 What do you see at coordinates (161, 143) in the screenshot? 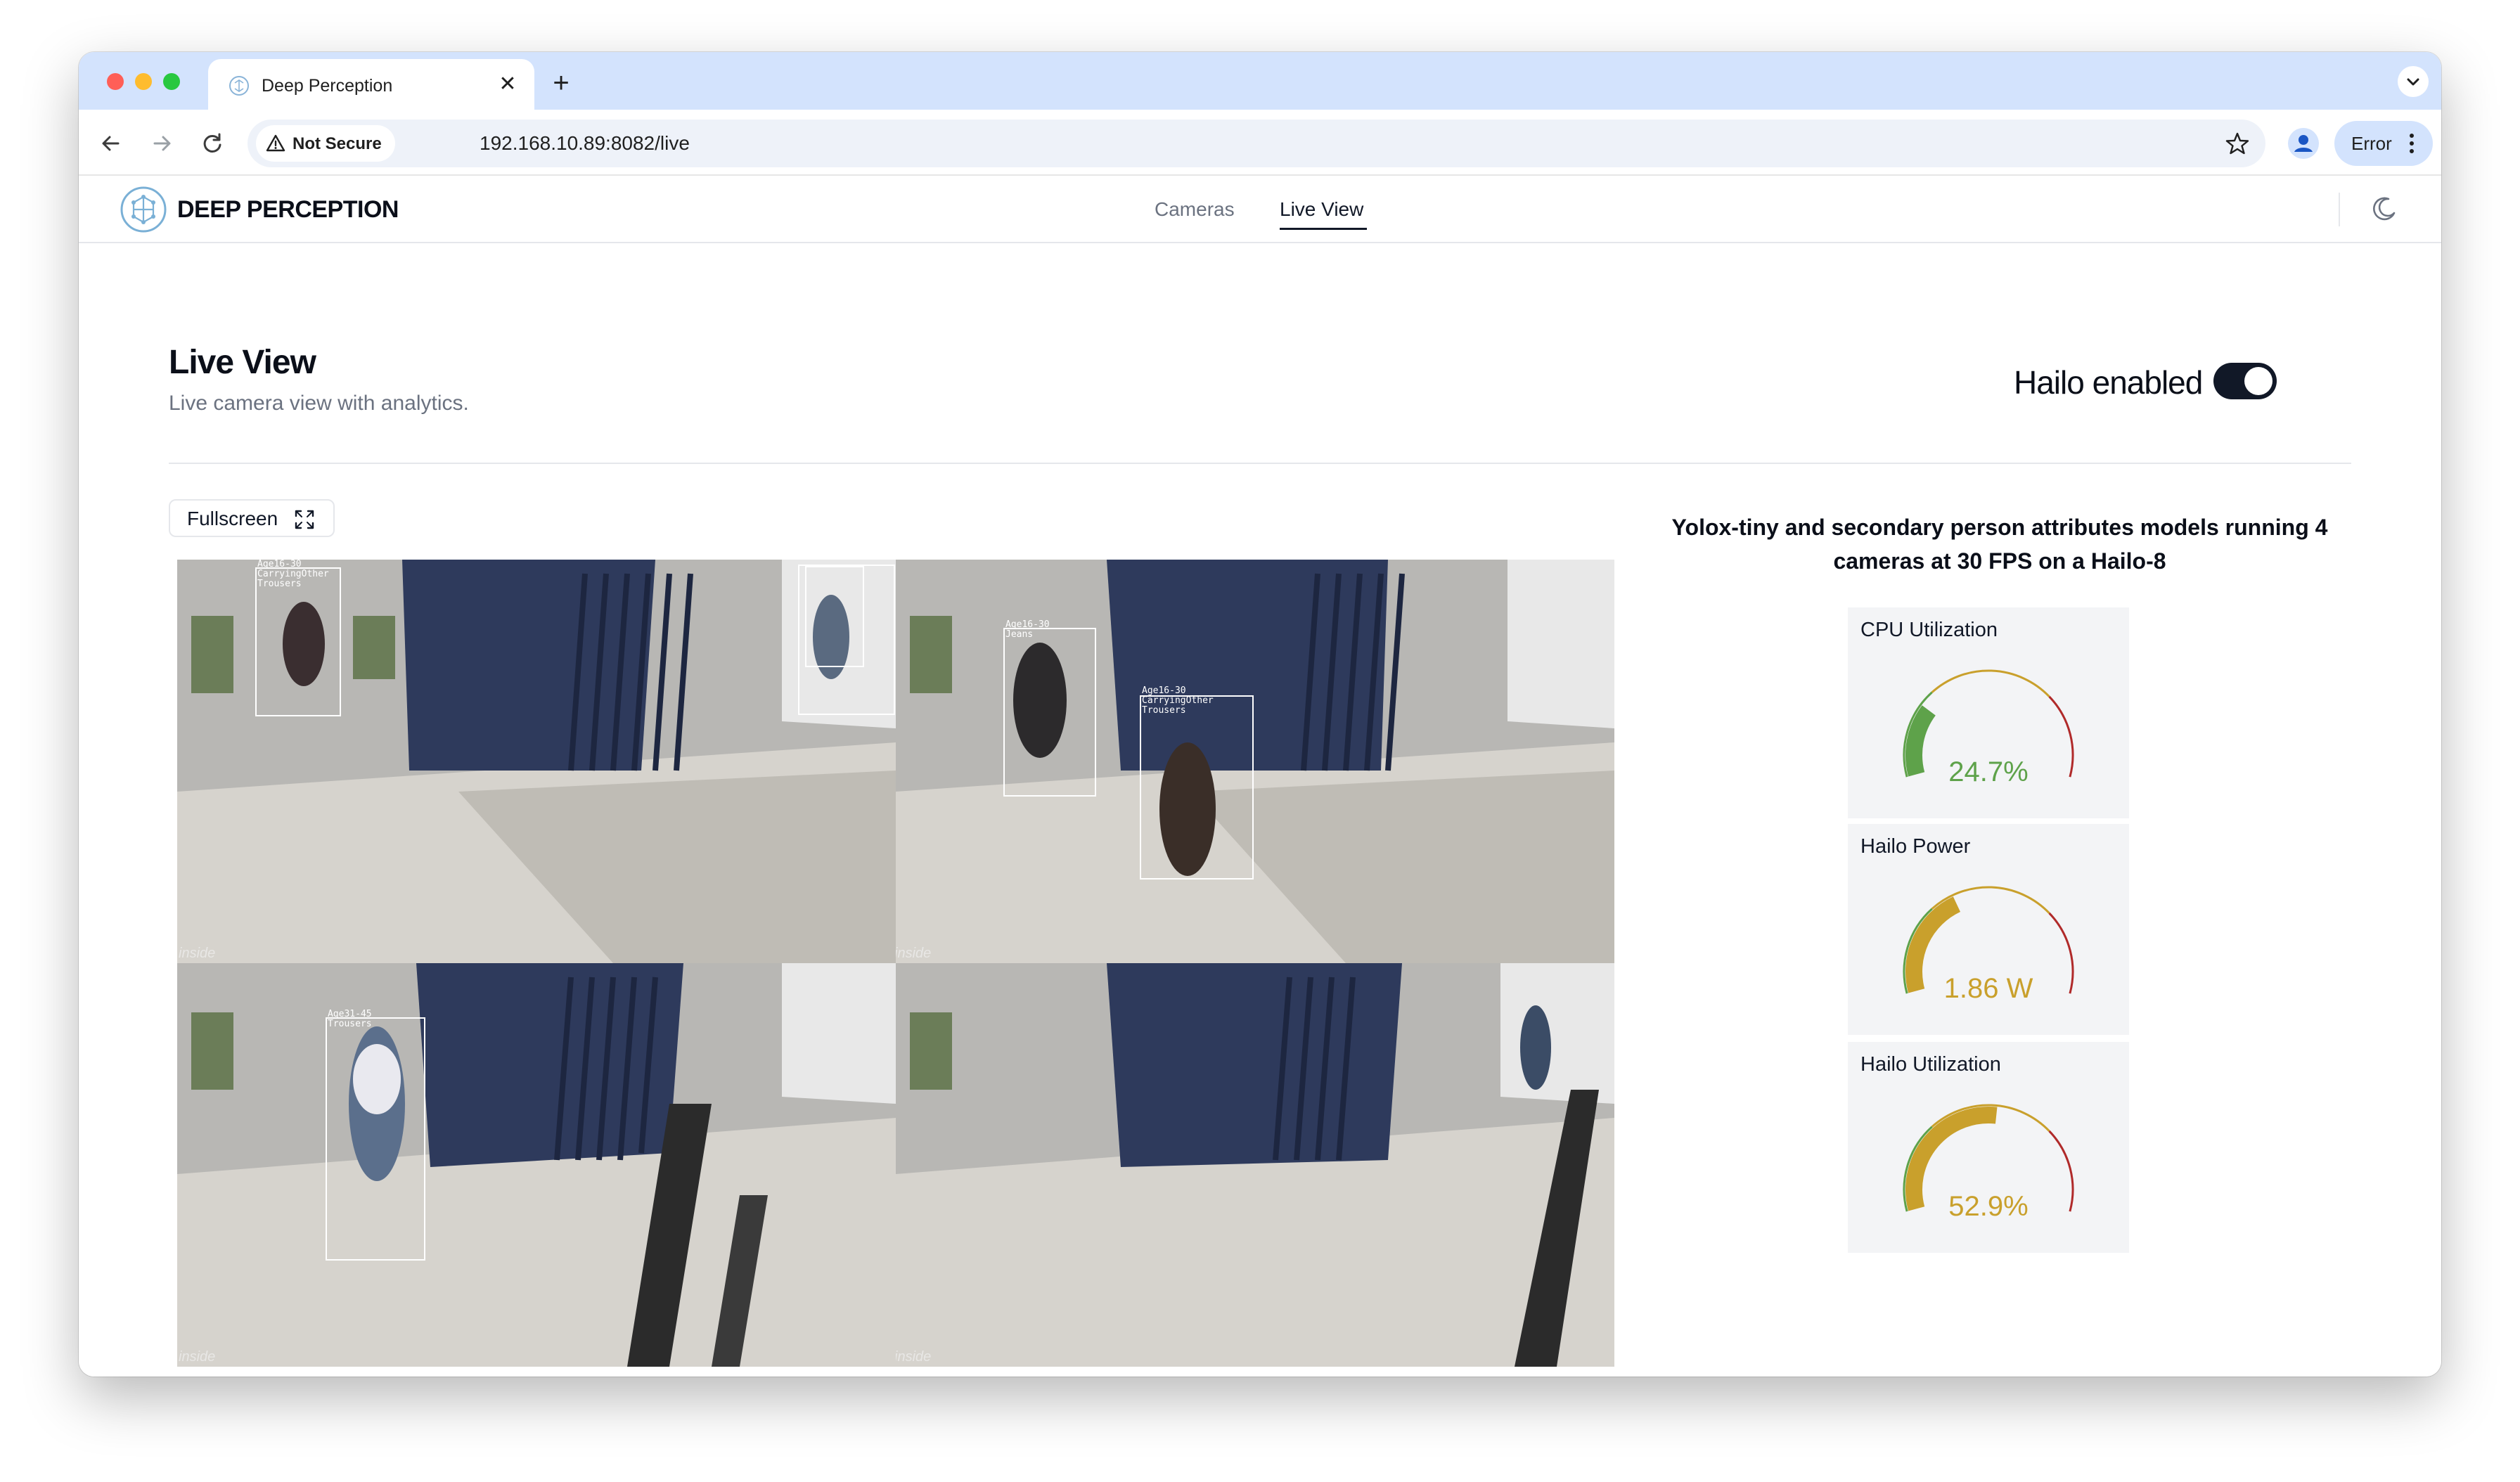
I see `forward-icon` at bounding box center [161, 143].